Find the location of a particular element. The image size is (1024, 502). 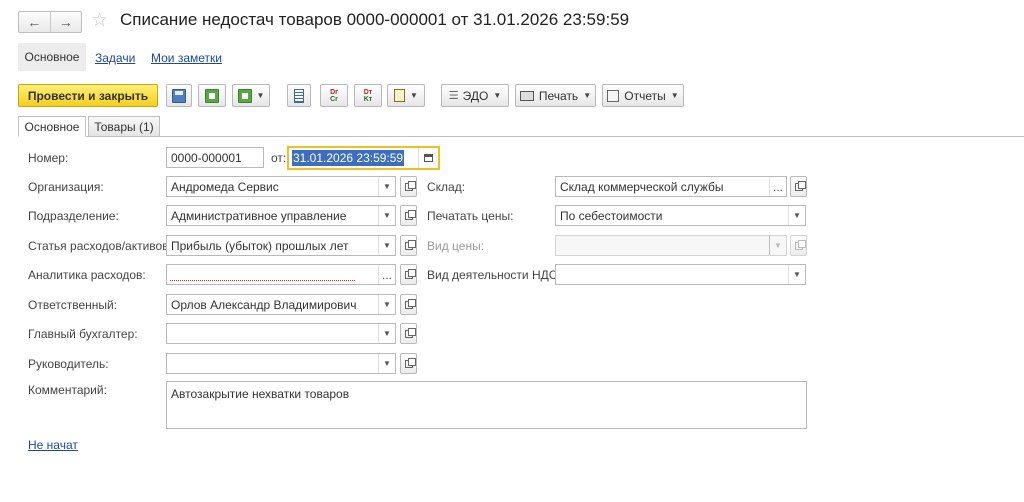

responsible-label: Ответственный: is located at coordinates (73, 305).